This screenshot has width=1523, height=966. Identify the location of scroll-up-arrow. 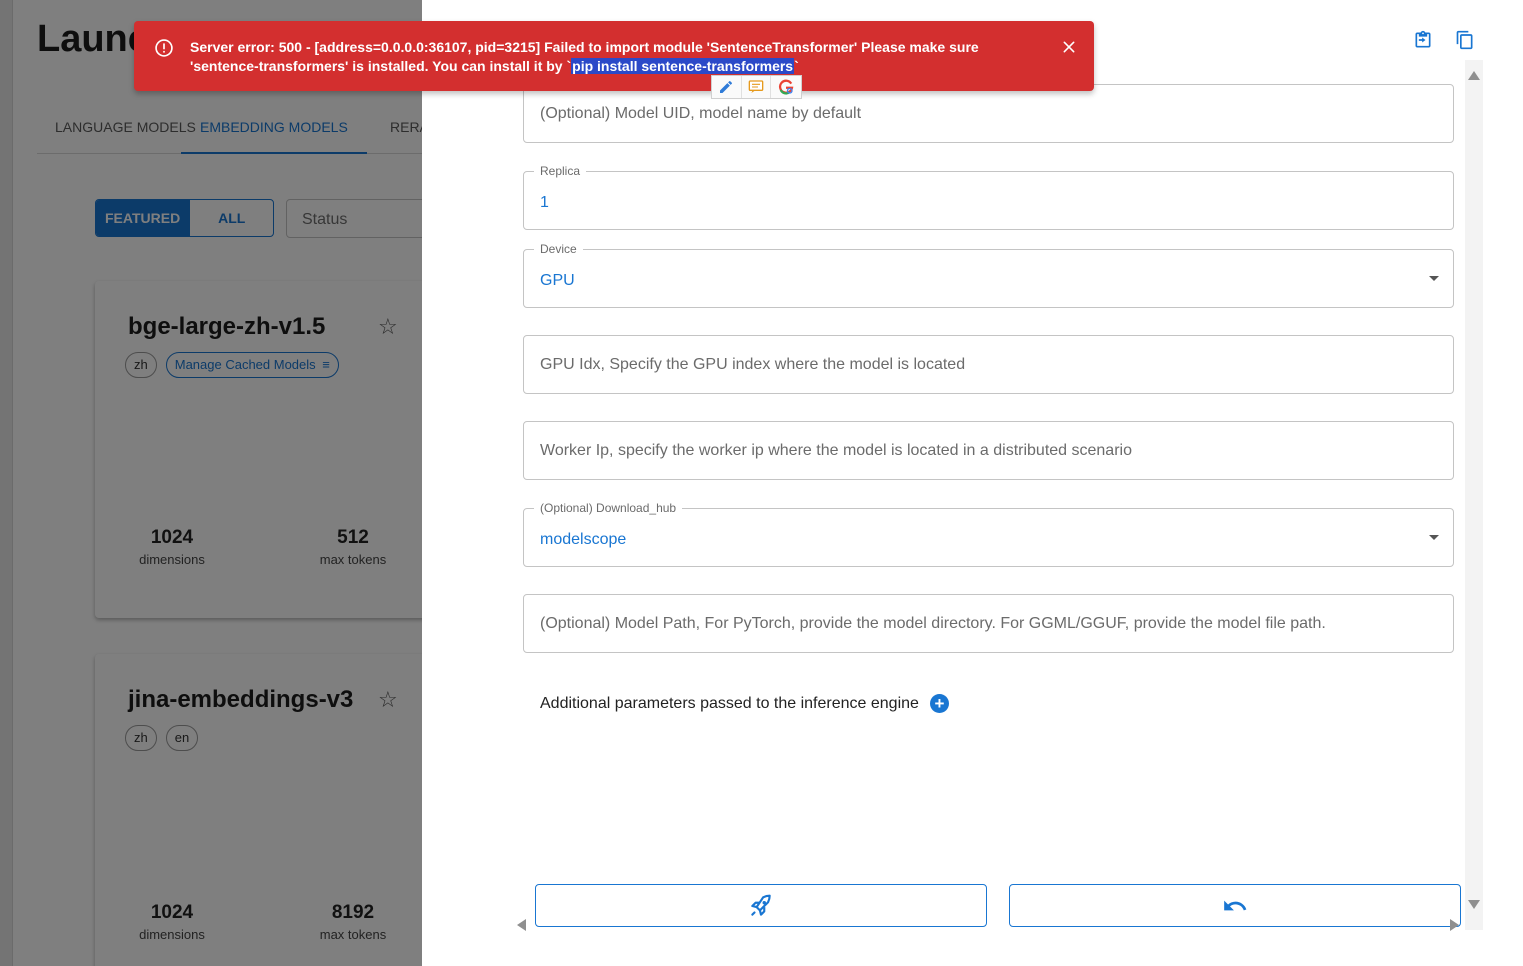
(1474, 75).